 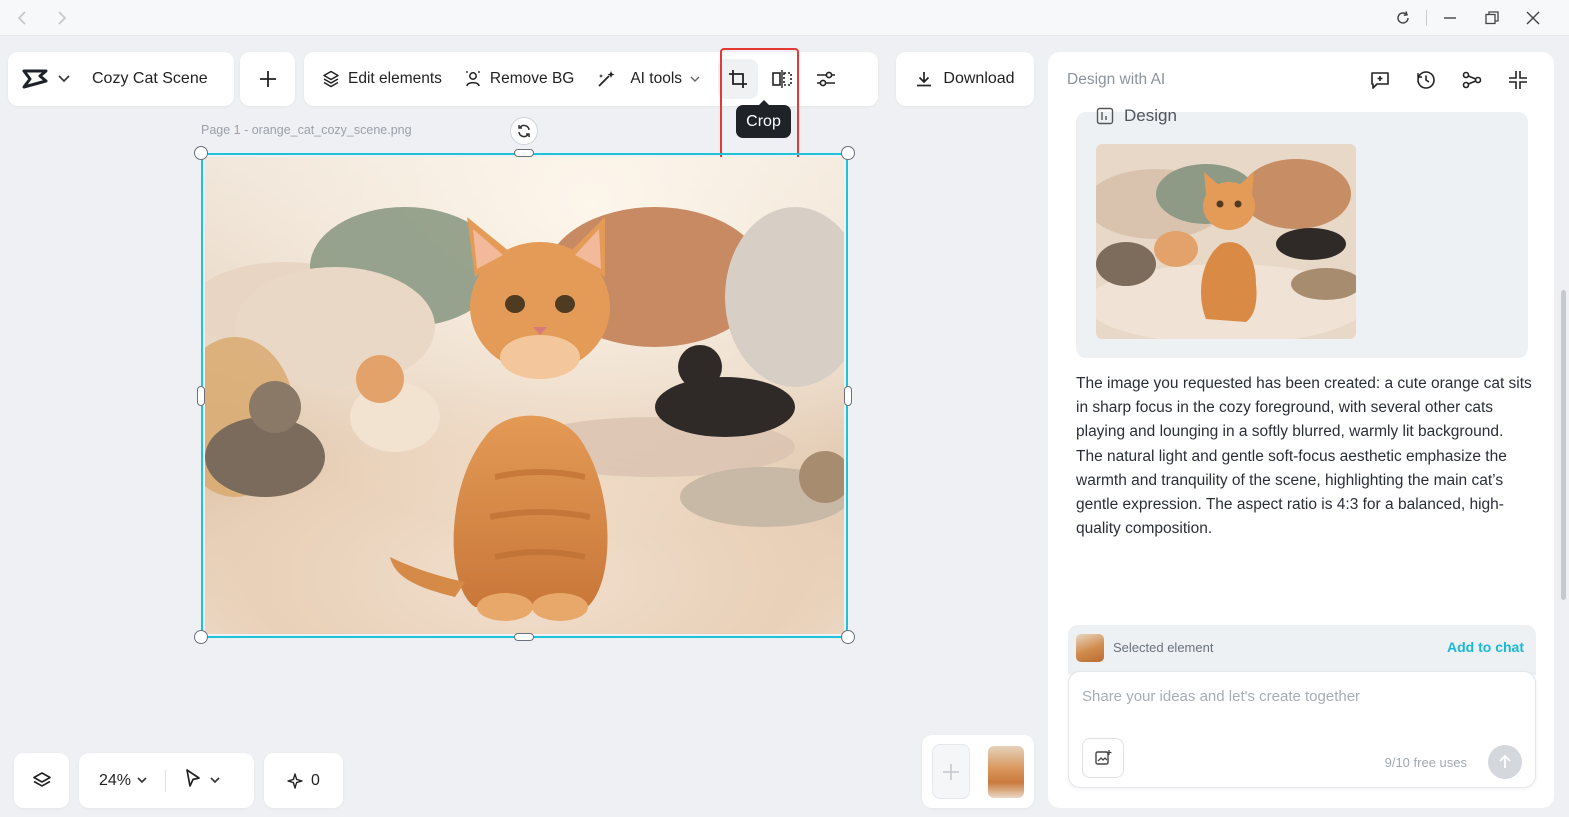 I want to click on new-chat-icon, so click(x=1380, y=80).